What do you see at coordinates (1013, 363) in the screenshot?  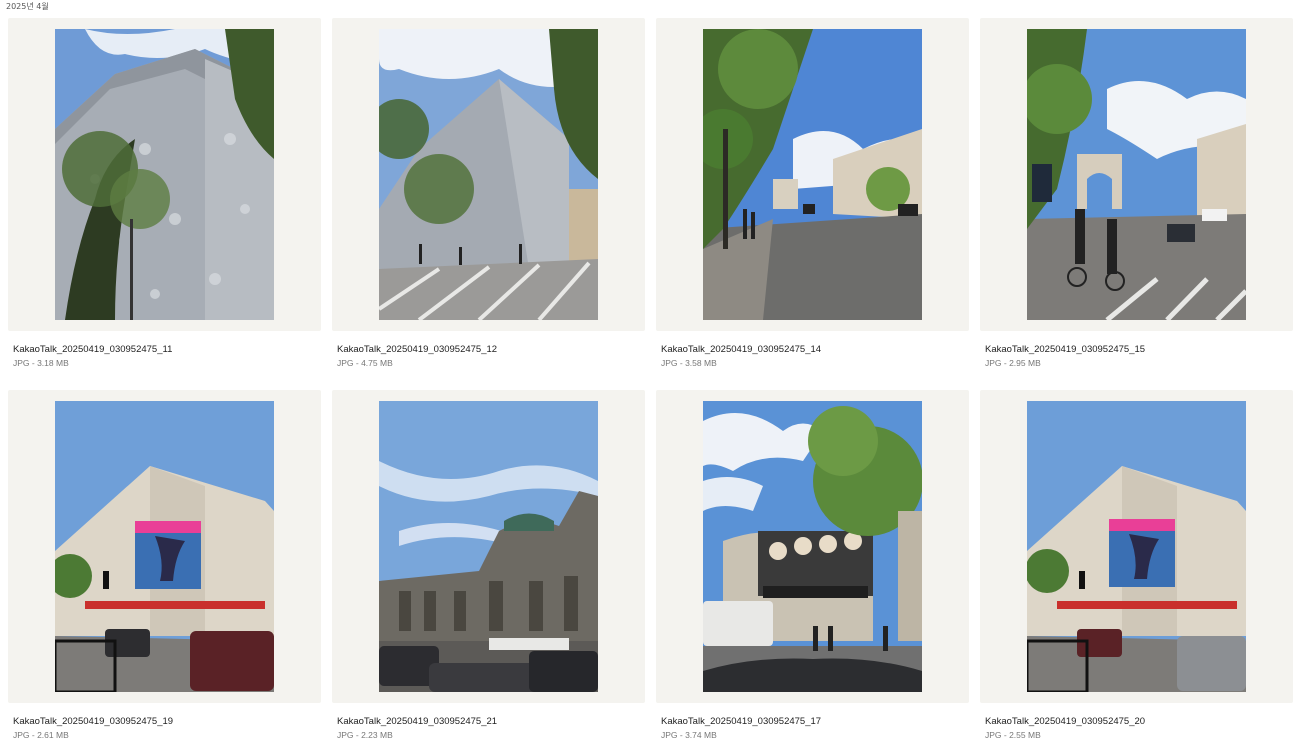 I see `file-meta: JPG - 2.95 MB` at bounding box center [1013, 363].